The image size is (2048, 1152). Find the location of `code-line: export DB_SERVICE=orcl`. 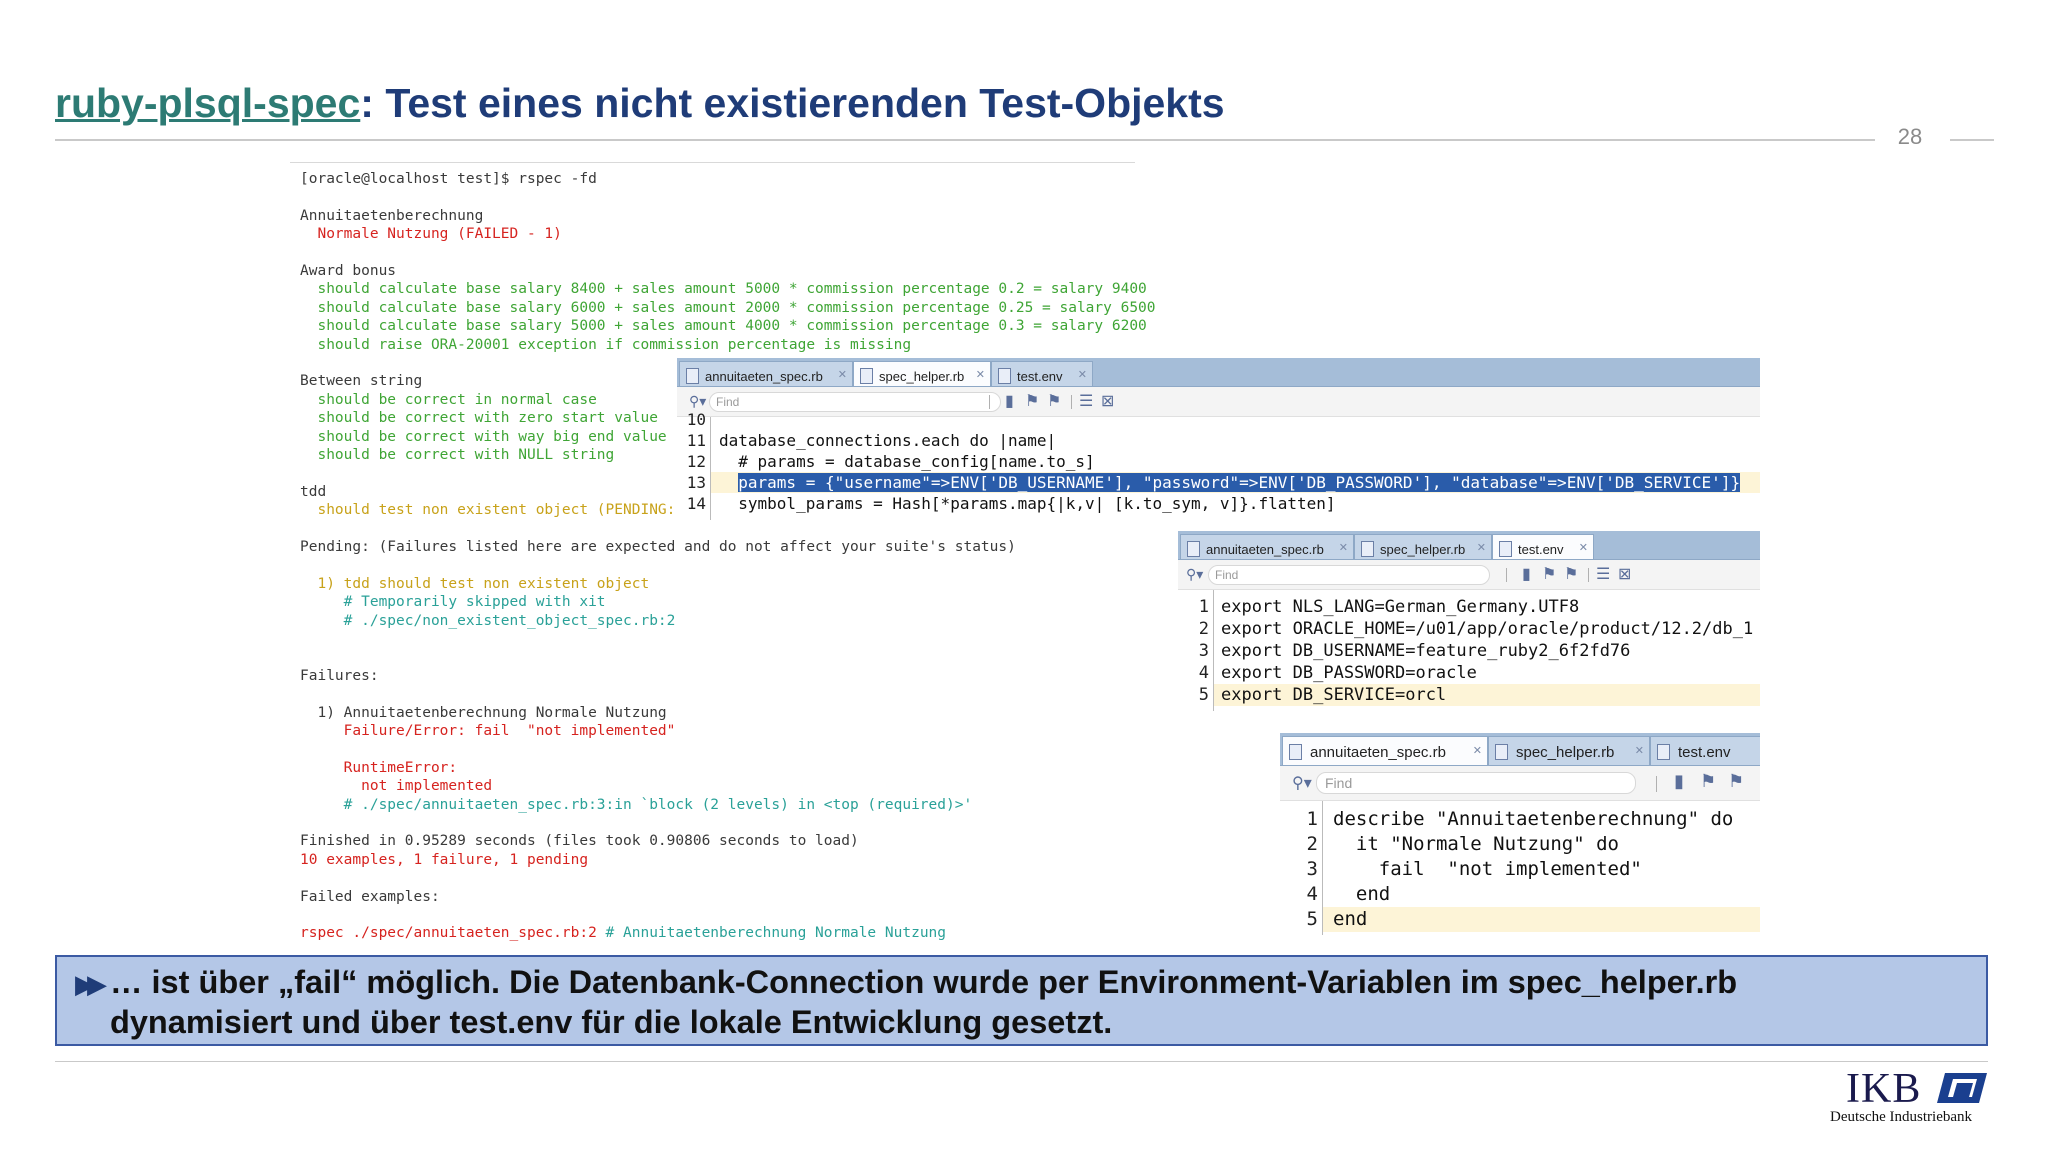

code-line: export DB_SERVICE=orcl is located at coordinates (1333, 695).